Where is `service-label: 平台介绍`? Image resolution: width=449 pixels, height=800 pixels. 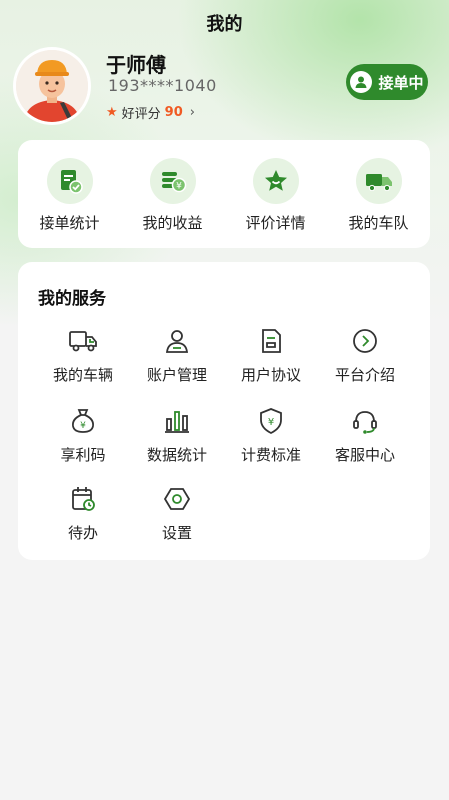
service-label: 平台介绍 is located at coordinates (364, 375).